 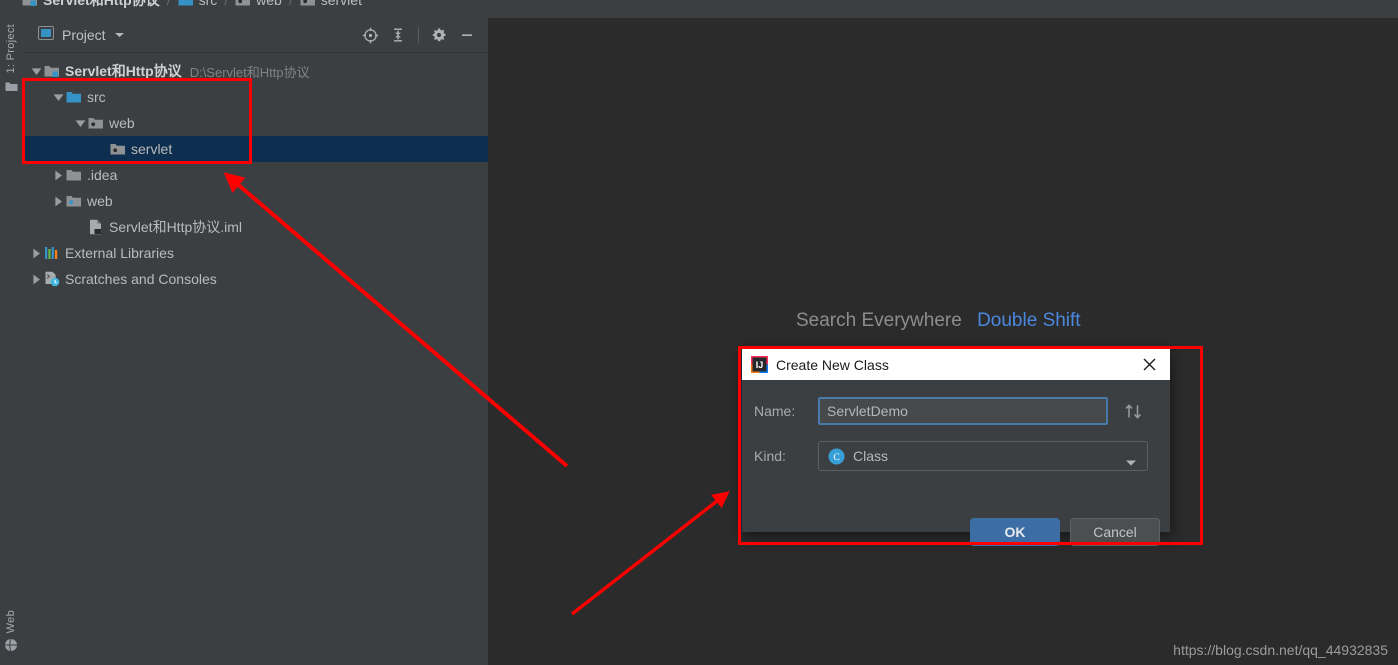 I want to click on tree-node-label: Scratches and Consoles, so click(x=141, y=279).